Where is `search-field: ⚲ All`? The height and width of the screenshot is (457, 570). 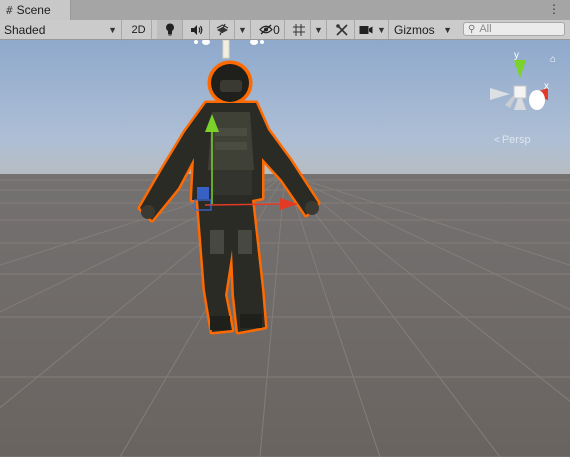
search-field: ⚲ All is located at coordinates (514, 29).